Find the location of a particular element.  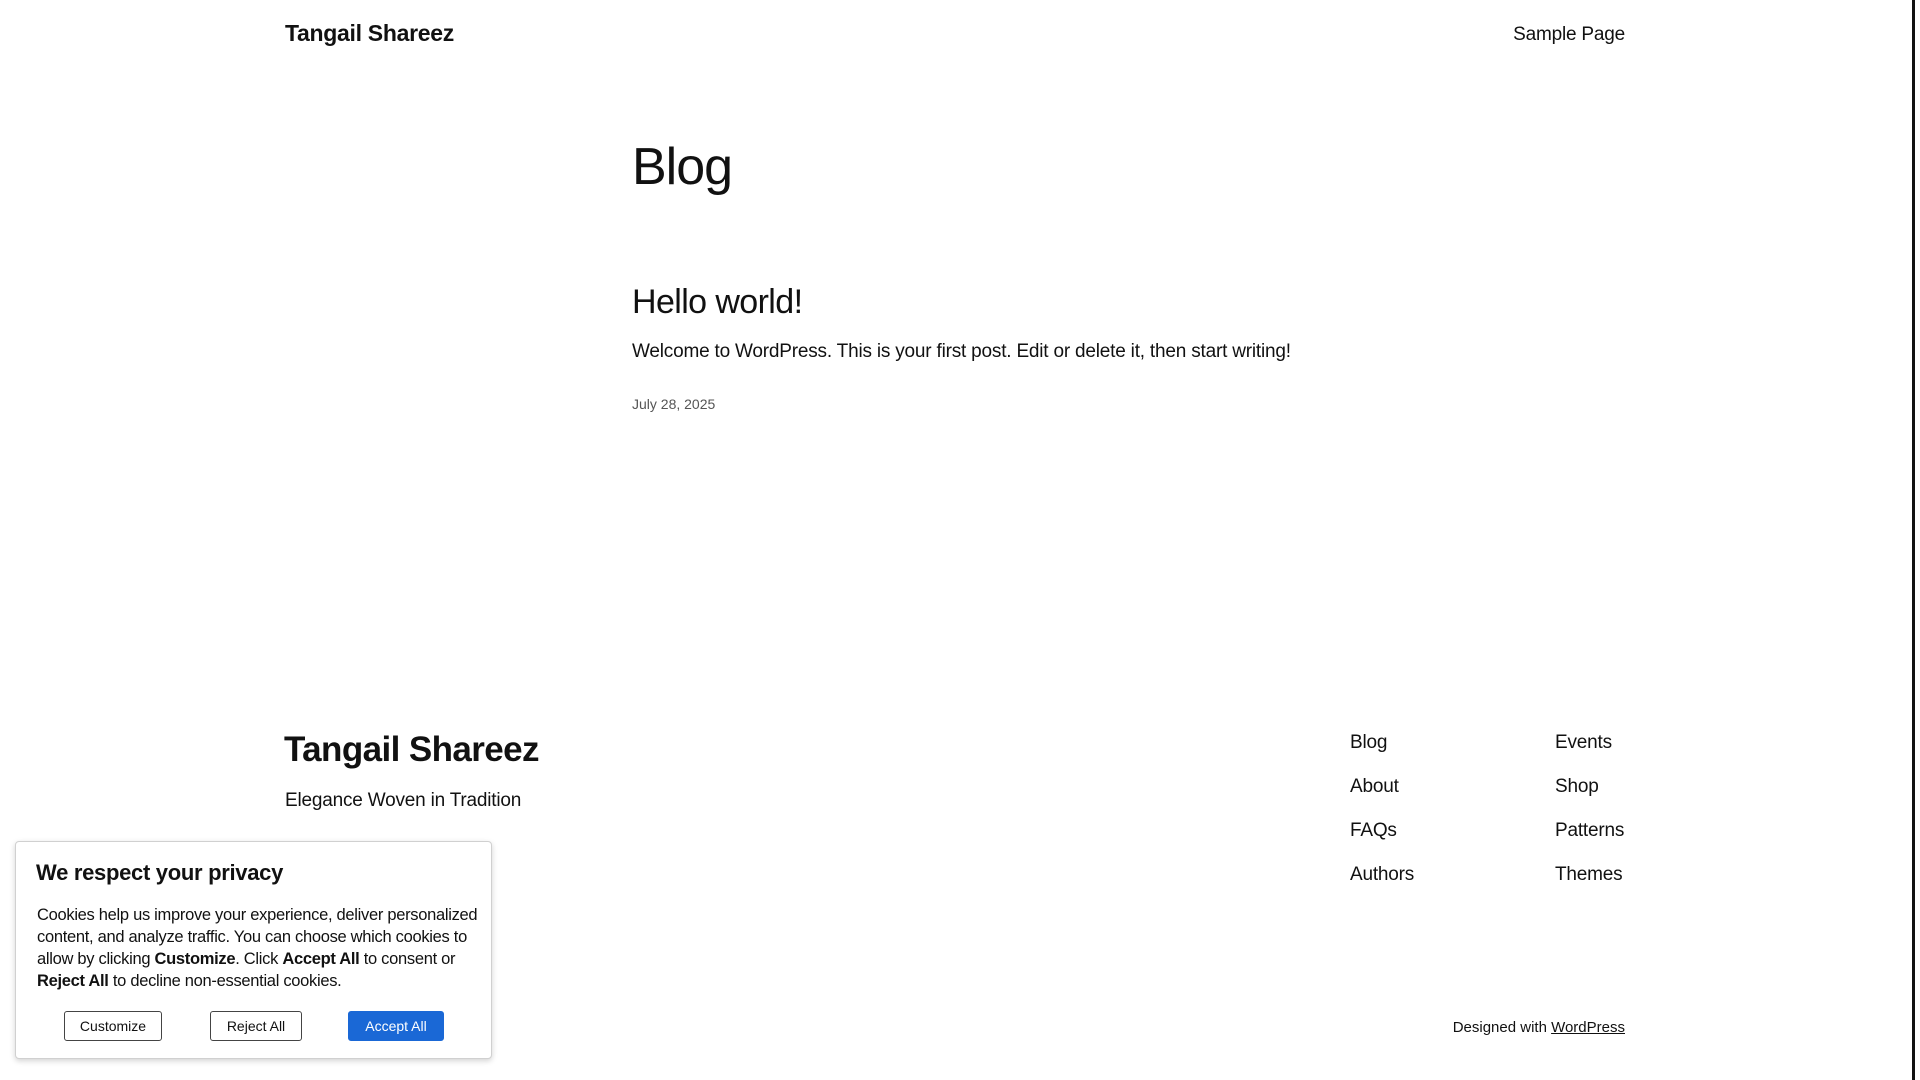

wordpress-link: WordPress is located at coordinates (1588, 1027).